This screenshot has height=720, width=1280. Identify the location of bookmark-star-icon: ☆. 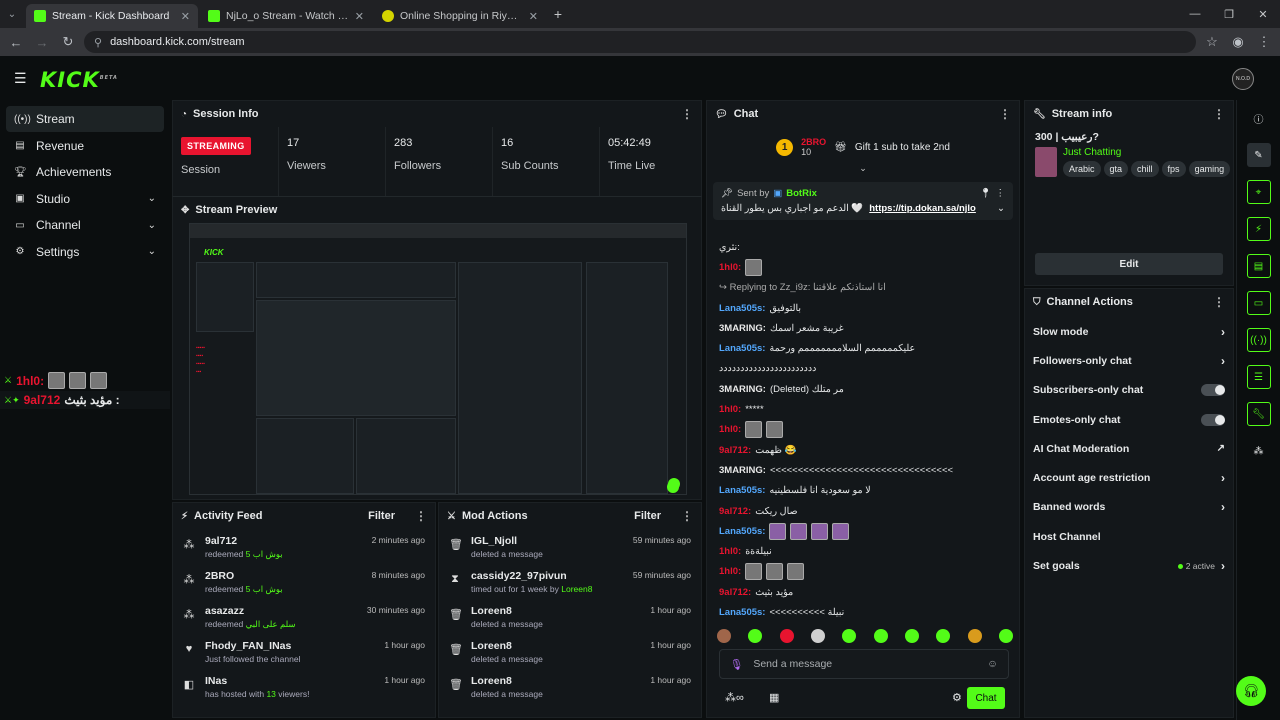
(1212, 42).